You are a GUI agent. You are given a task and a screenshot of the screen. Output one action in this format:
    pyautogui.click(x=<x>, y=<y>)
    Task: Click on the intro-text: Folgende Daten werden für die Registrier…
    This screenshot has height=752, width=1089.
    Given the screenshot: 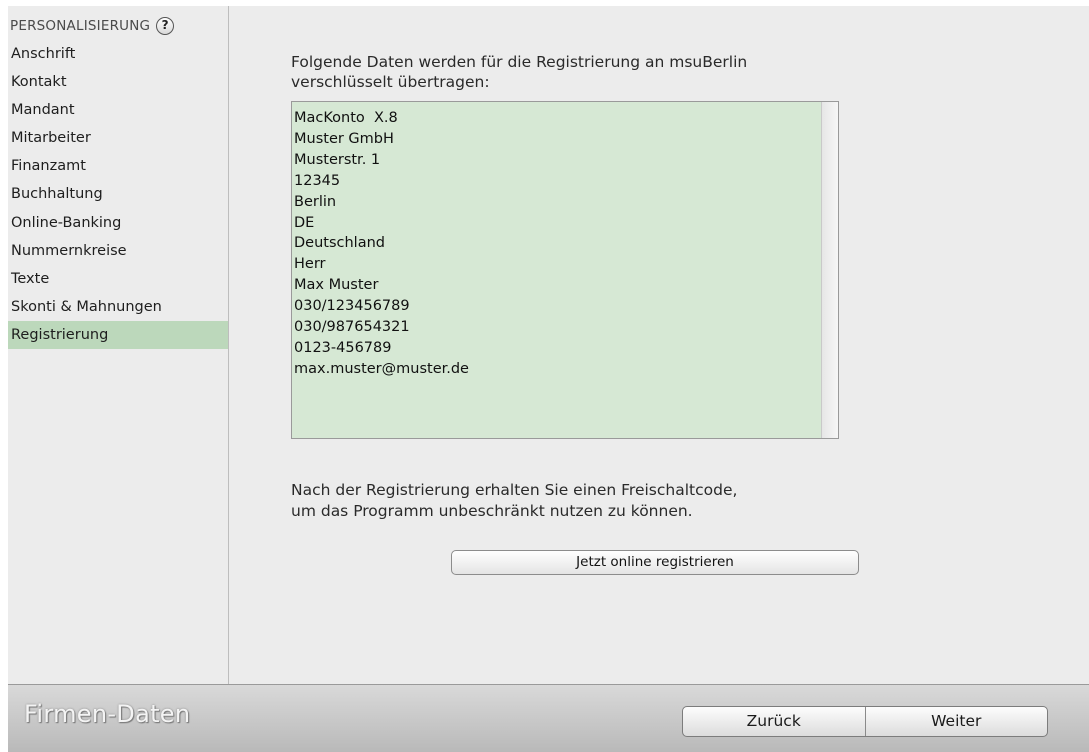 What is the action you would take?
    pyautogui.click(x=591, y=72)
    